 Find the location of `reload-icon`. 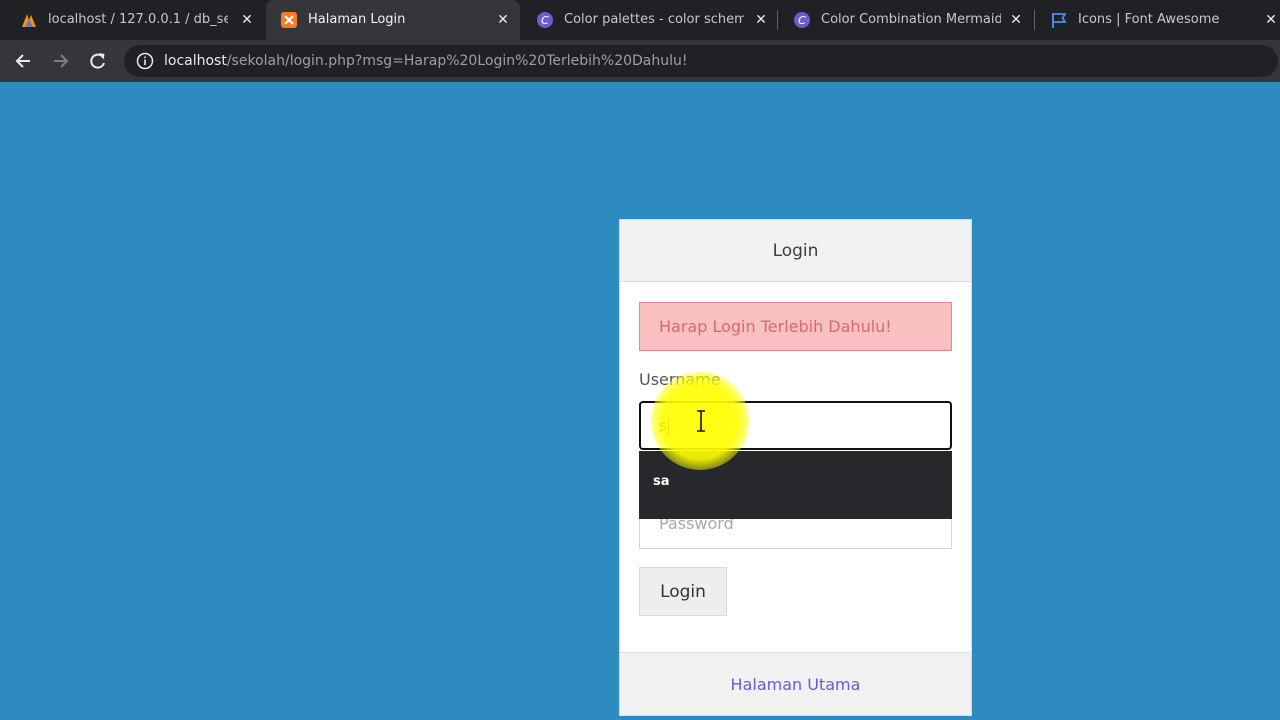

reload-icon is located at coordinates (97, 61).